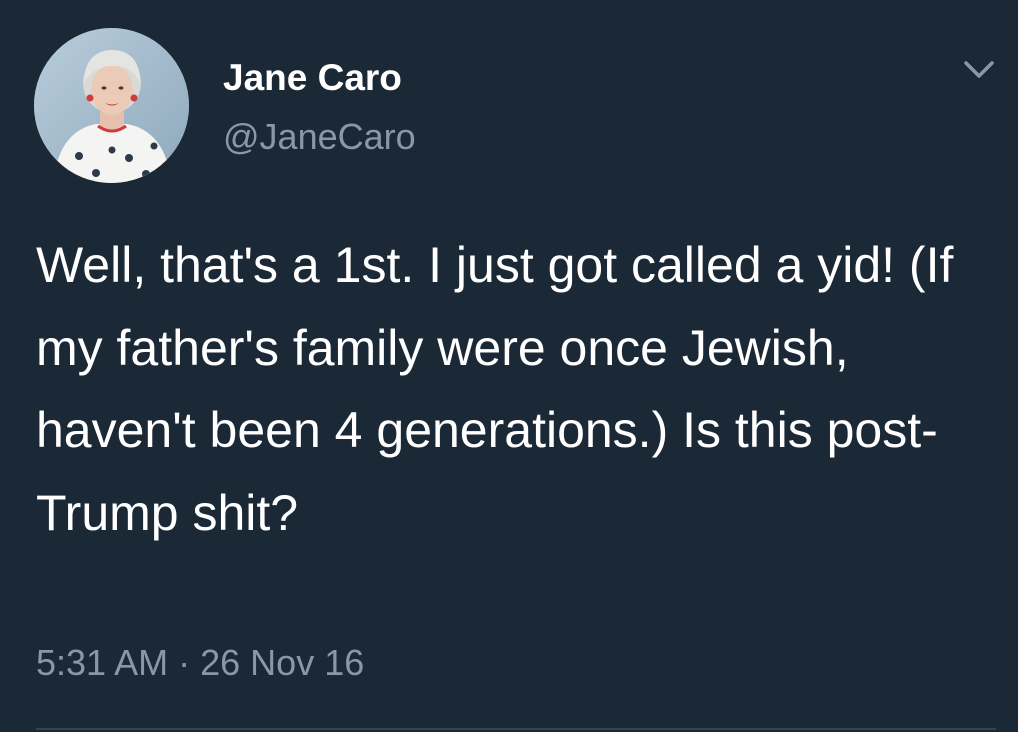 The image size is (1018, 732). I want to click on tweet-date: 26 Nov 16, so click(282, 662).